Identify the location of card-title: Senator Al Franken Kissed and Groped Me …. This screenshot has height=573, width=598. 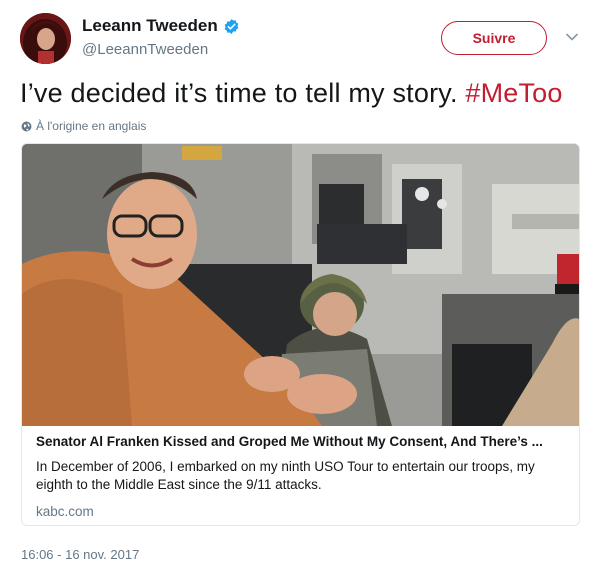
(301, 441).